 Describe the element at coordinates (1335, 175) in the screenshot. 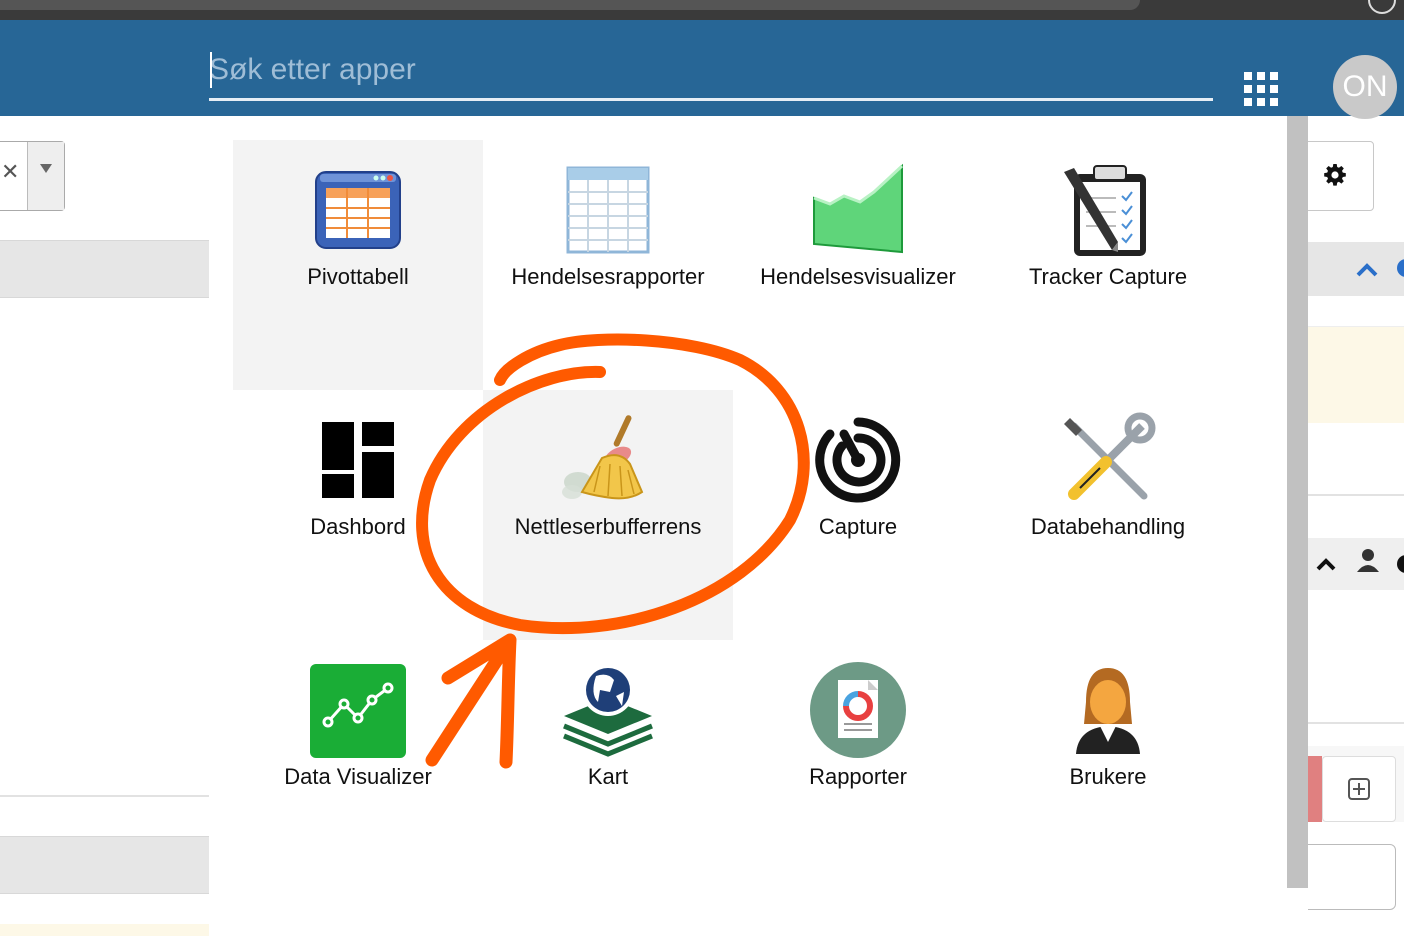

I see `gear-icon` at that location.